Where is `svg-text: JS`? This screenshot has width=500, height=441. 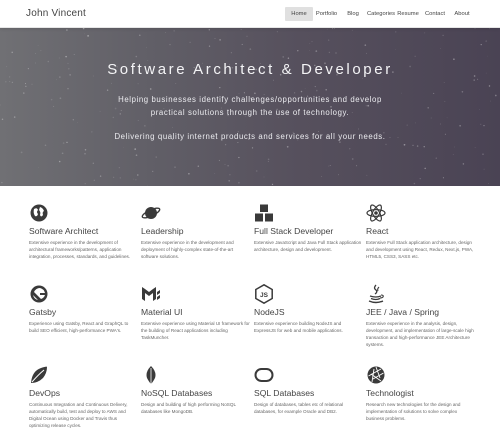
svg-text: JS is located at coordinates (264, 295).